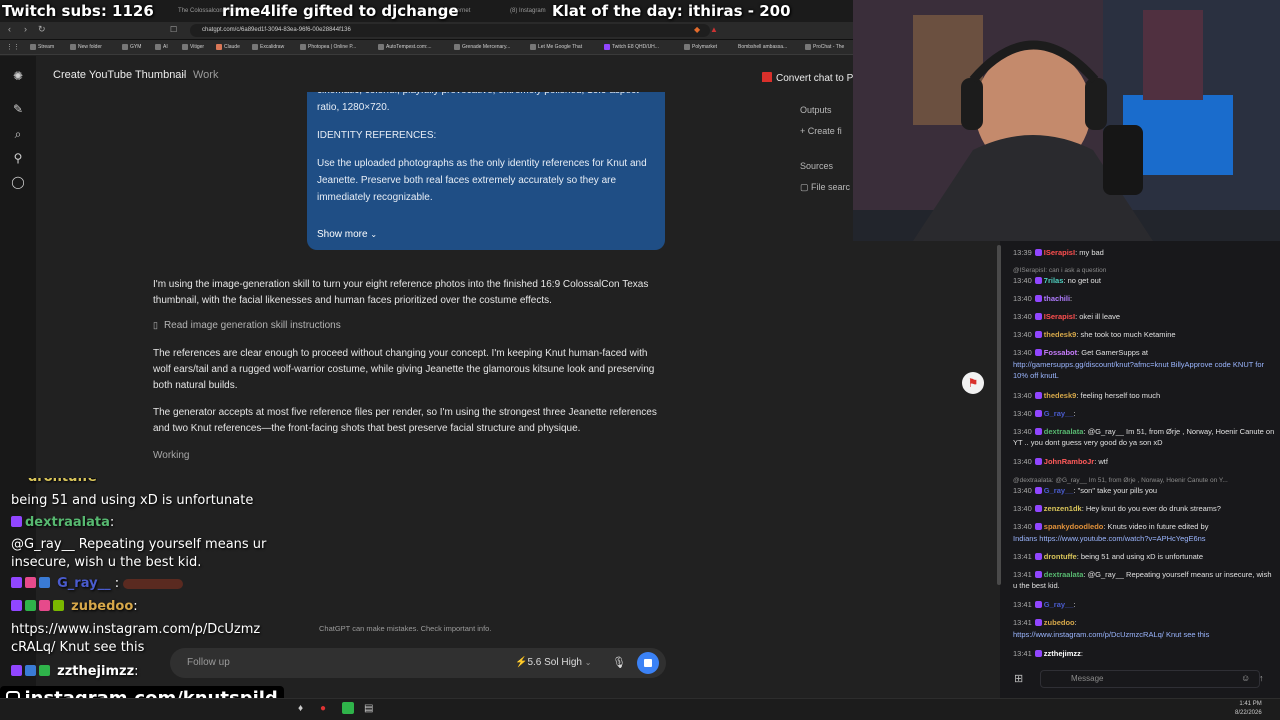 This screenshot has width=1280, height=720. Describe the element at coordinates (368, 708) in the screenshot. I see `taskbar-app-icon: ▤` at that location.